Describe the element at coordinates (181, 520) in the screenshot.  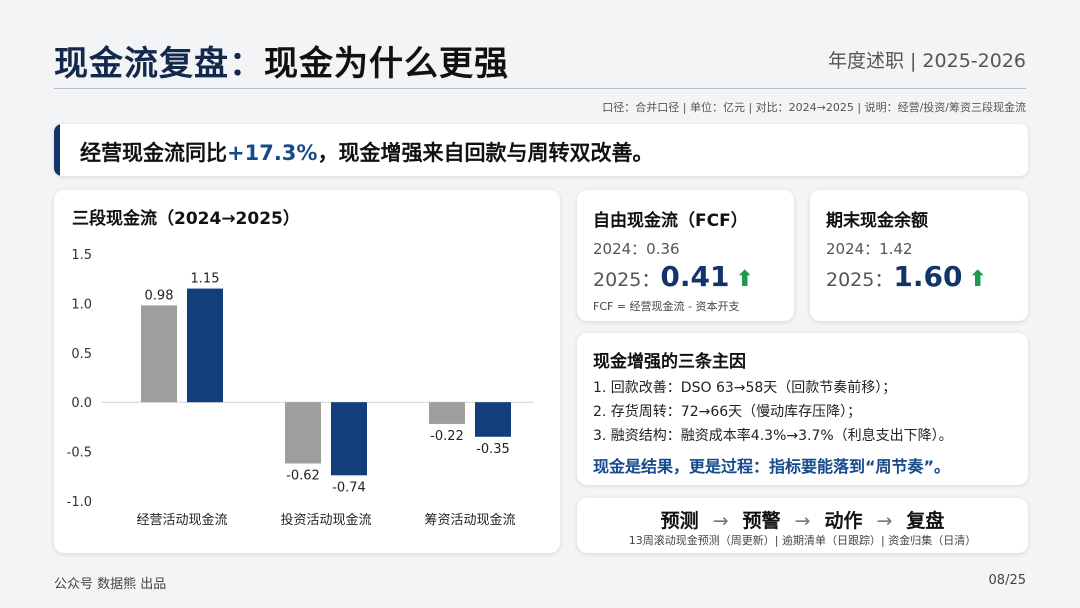
I see `x-category-label: 经营活动现金流` at that location.